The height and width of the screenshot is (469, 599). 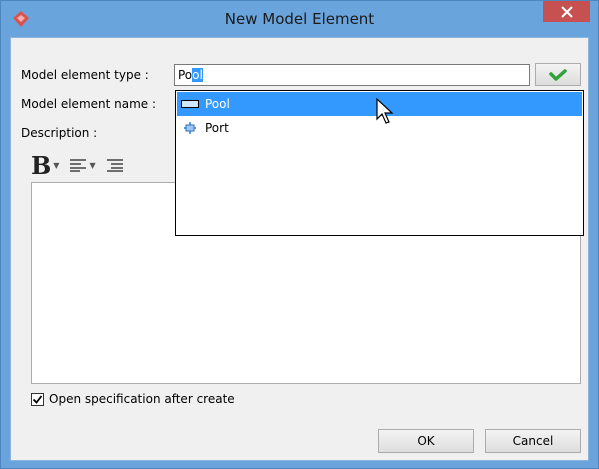 I want to click on model-element-type-label: Model element type :, so click(x=85, y=75).